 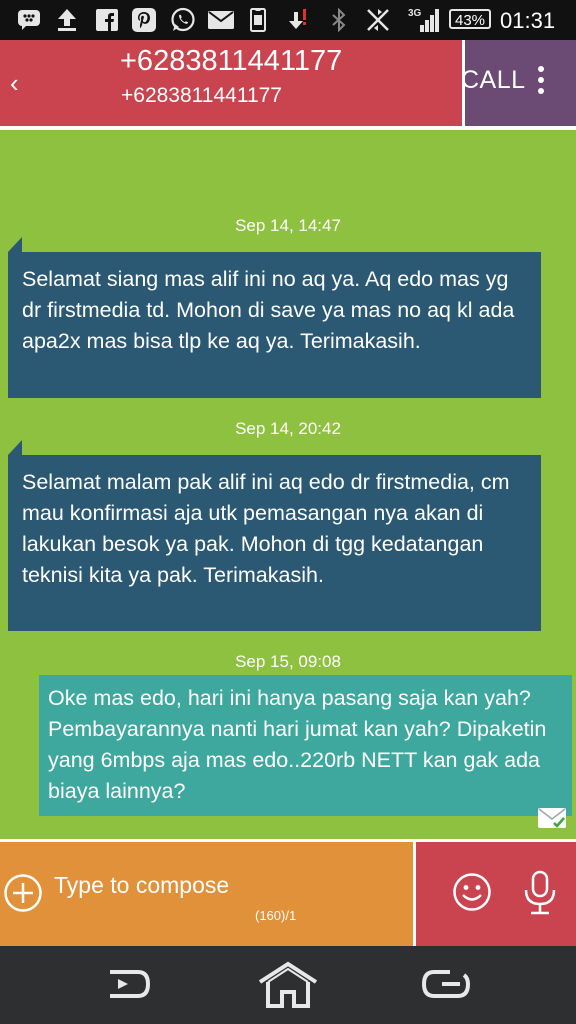 I want to click on download-icon, so click(x=297, y=20).